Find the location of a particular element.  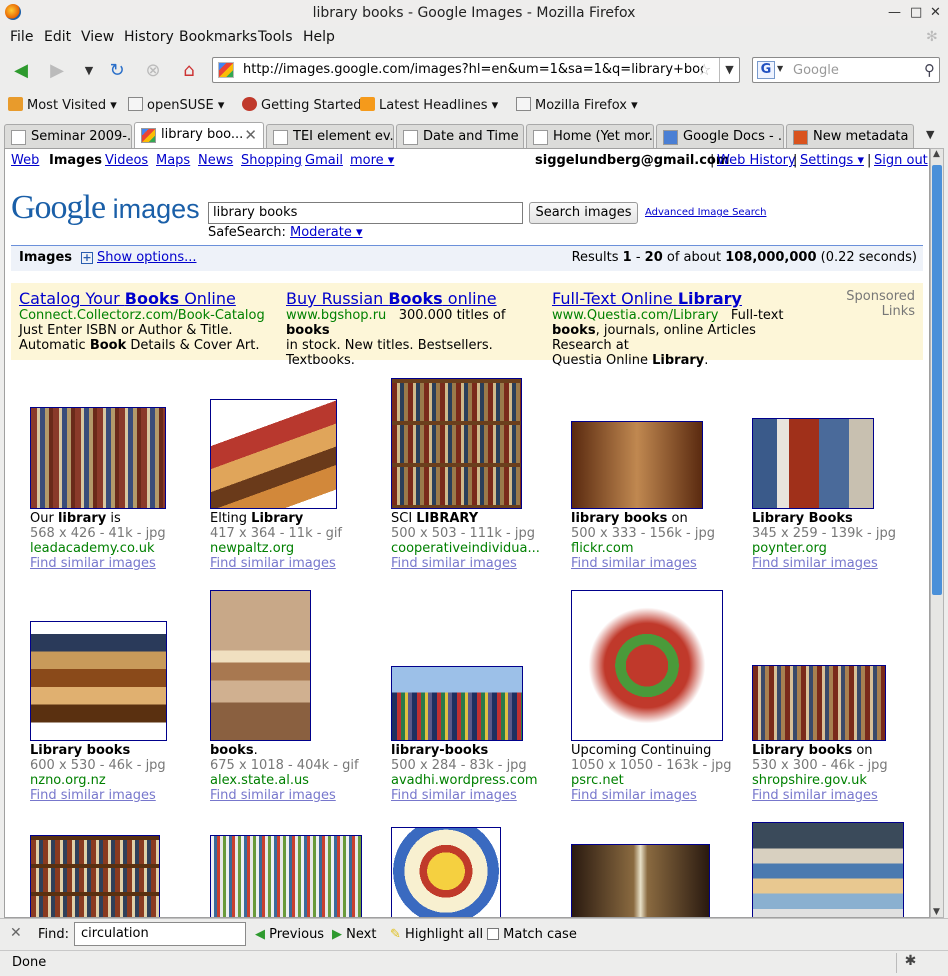

menu-history: History is located at coordinates (149, 37).